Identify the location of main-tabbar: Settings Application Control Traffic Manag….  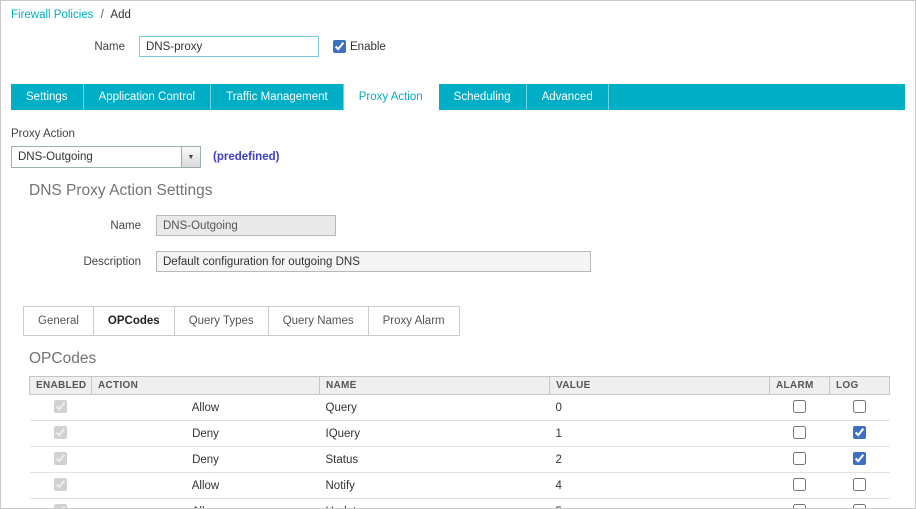
(458, 97).